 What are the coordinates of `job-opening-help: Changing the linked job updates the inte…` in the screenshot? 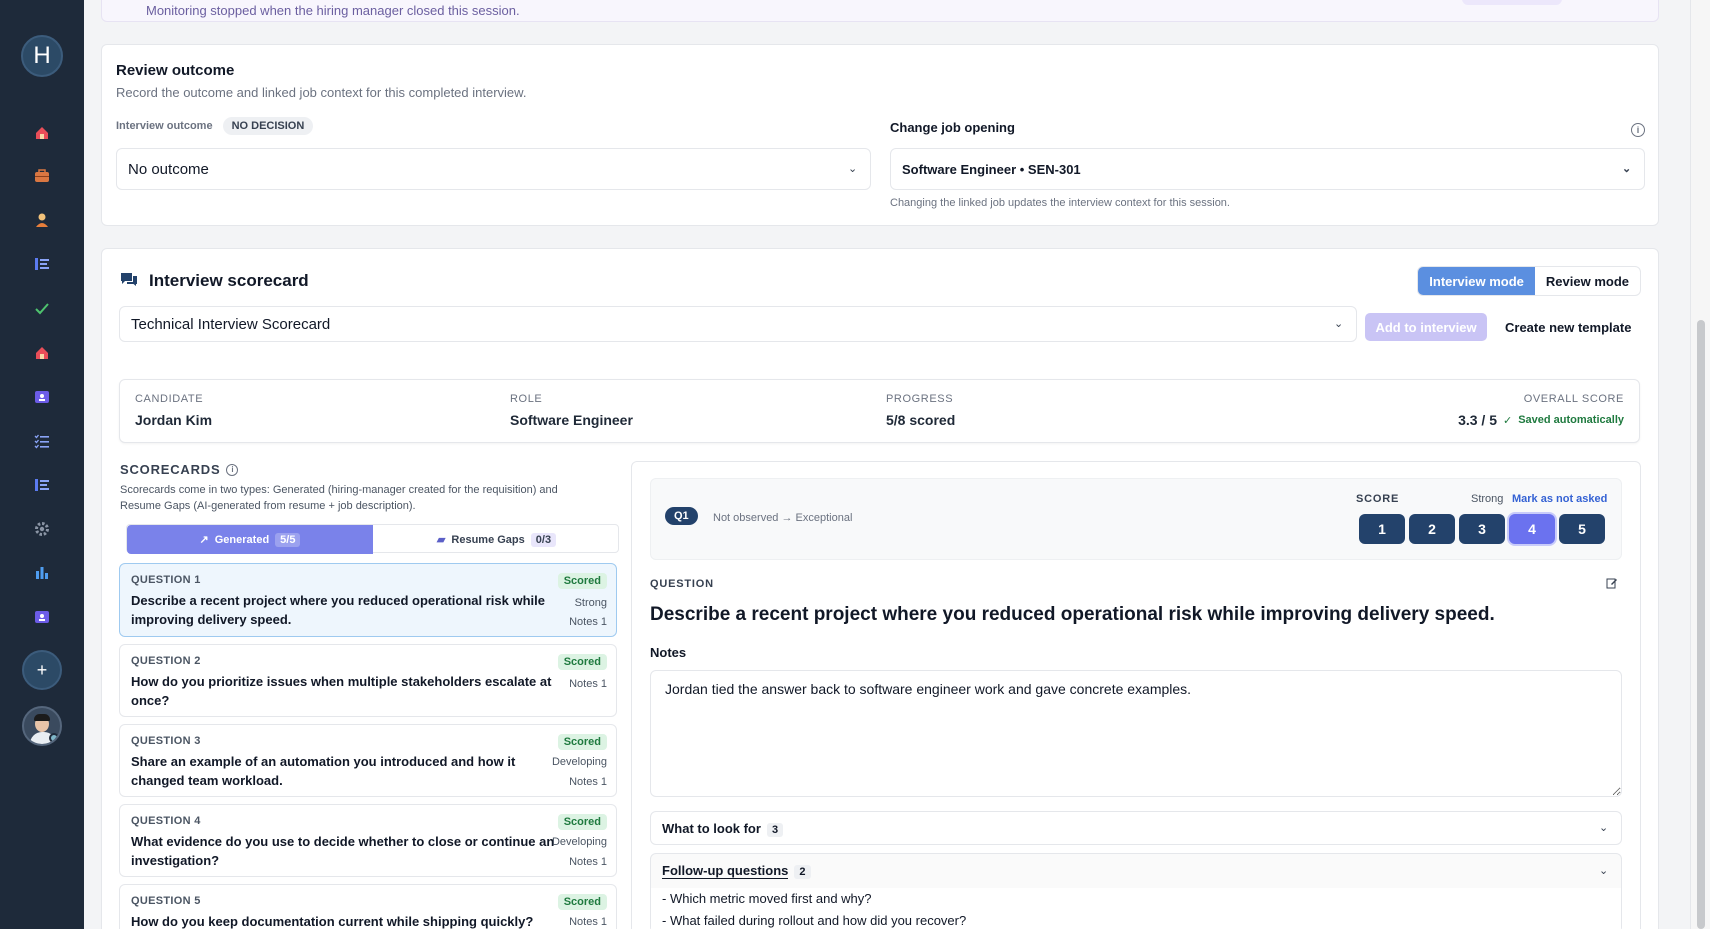 It's located at (1060, 203).